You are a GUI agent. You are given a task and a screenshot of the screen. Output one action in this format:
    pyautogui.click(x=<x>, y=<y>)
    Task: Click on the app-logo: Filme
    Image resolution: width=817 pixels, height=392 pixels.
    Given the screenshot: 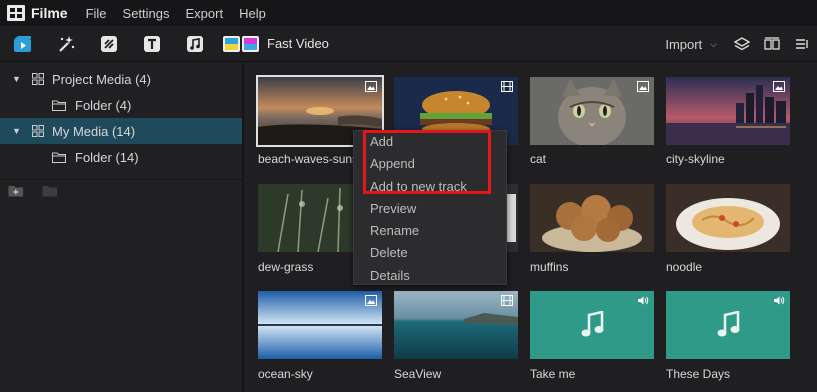 What is the action you would take?
    pyautogui.click(x=46, y=13)
    